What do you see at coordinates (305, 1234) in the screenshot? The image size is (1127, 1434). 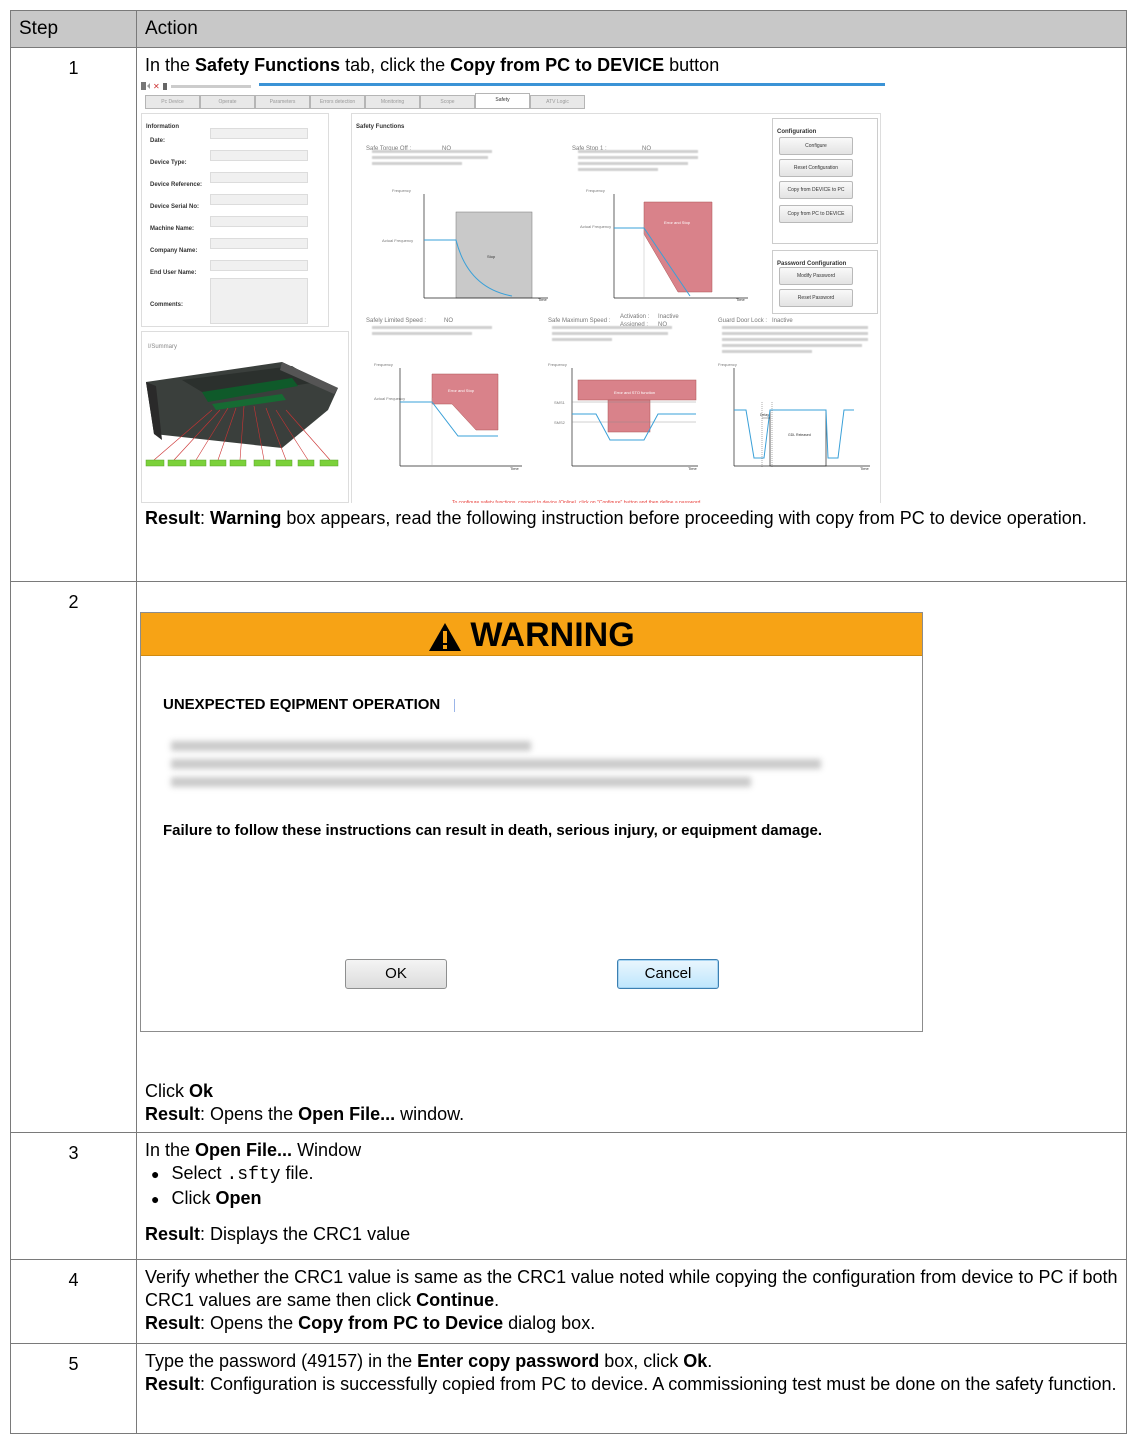 I see `text: : Displays the CRC1 value` at bounding box center [305, 1234].